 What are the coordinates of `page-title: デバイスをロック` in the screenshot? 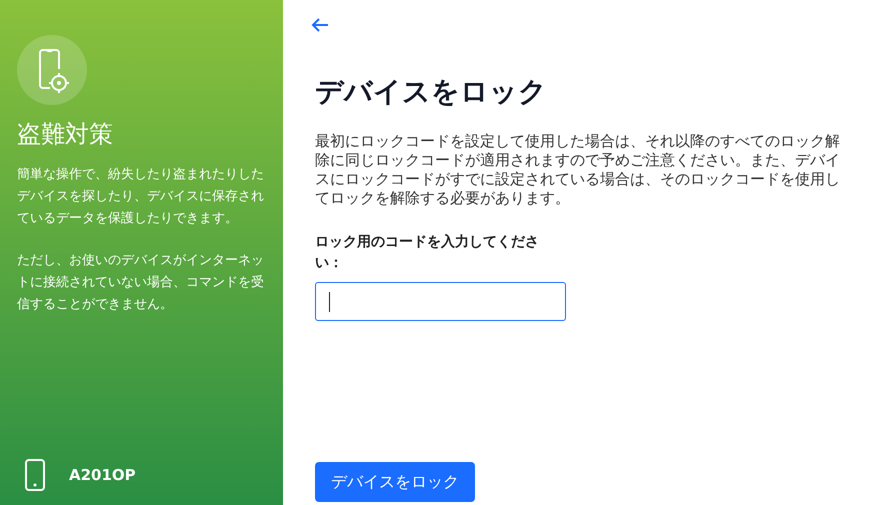 It's located at (431, 92).